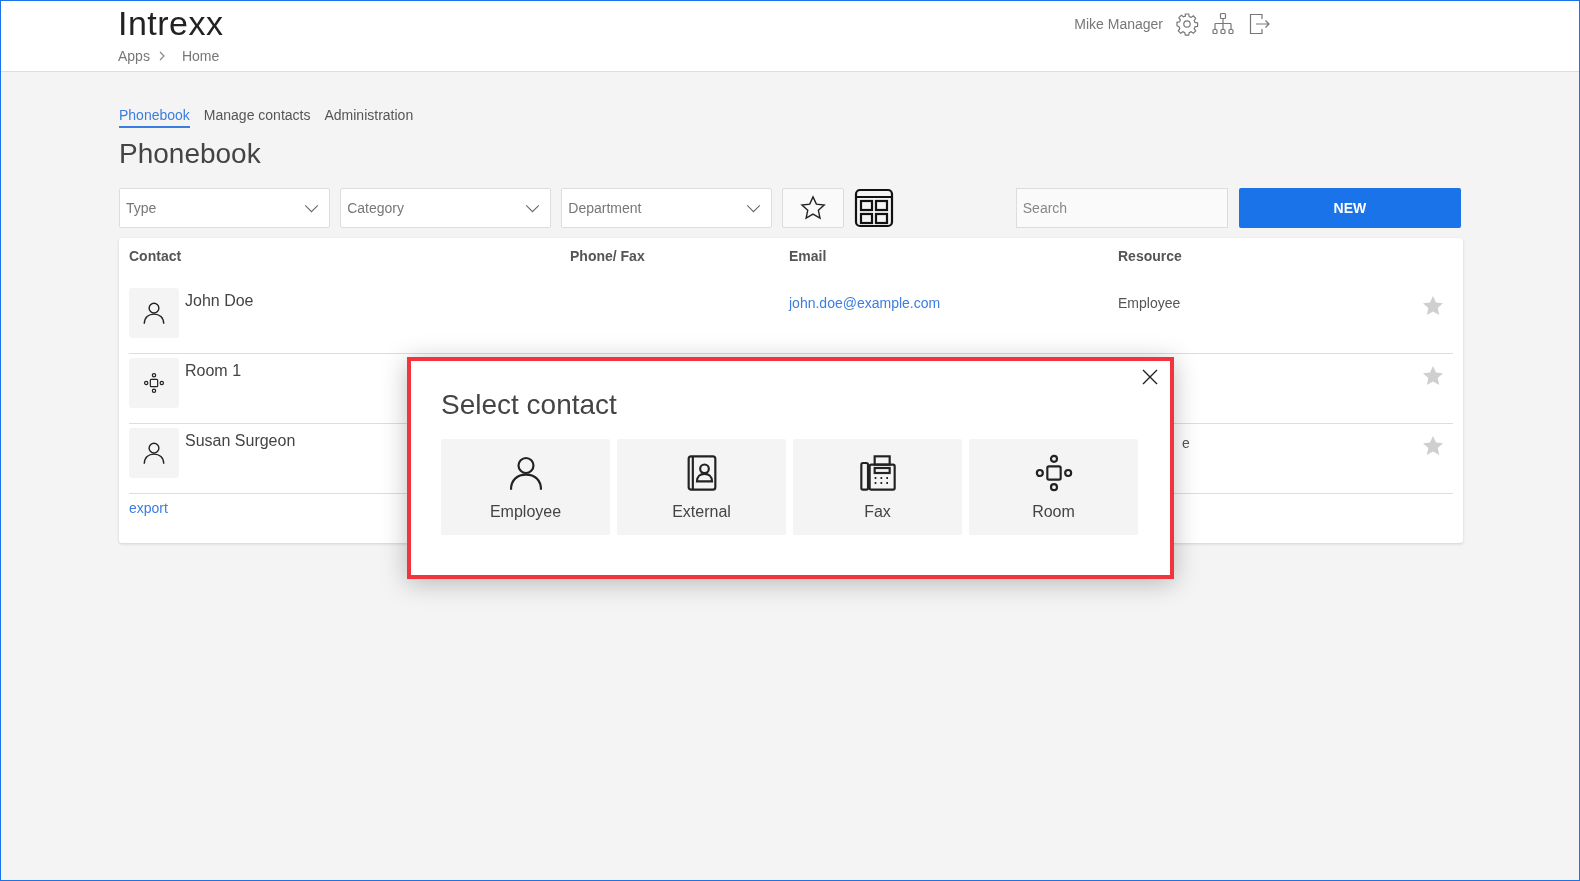 The width and height of the screenshot is (1580, 881). Describe the element at coordinates (1149, 303) in the screenshot. I see `resource-text: Employee` at that location.